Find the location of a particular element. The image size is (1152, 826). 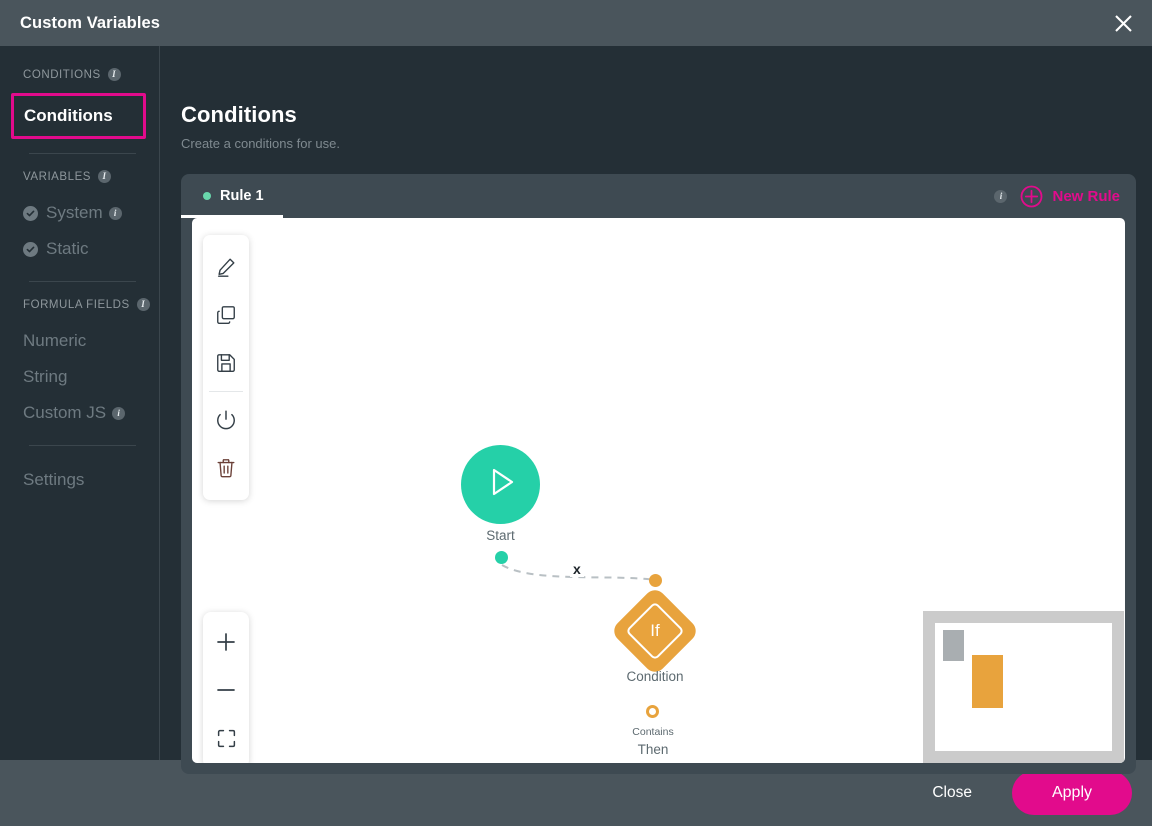

condition-node-inner-diamond is located at coordinates (655, 631).